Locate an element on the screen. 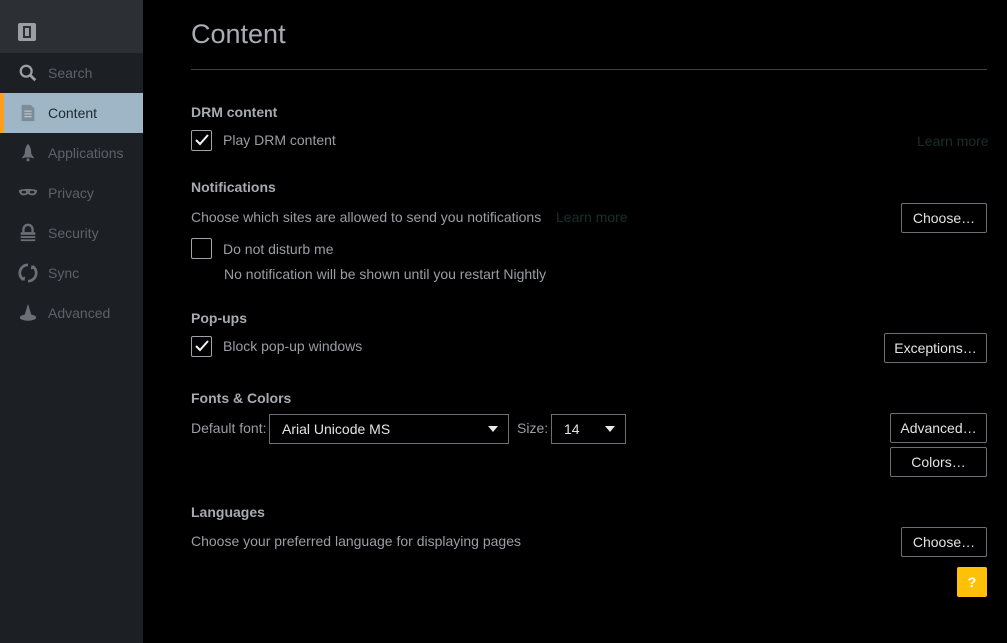 This screenshot has height=643, width=1007. document-icon is located at coordinates (28, 113).